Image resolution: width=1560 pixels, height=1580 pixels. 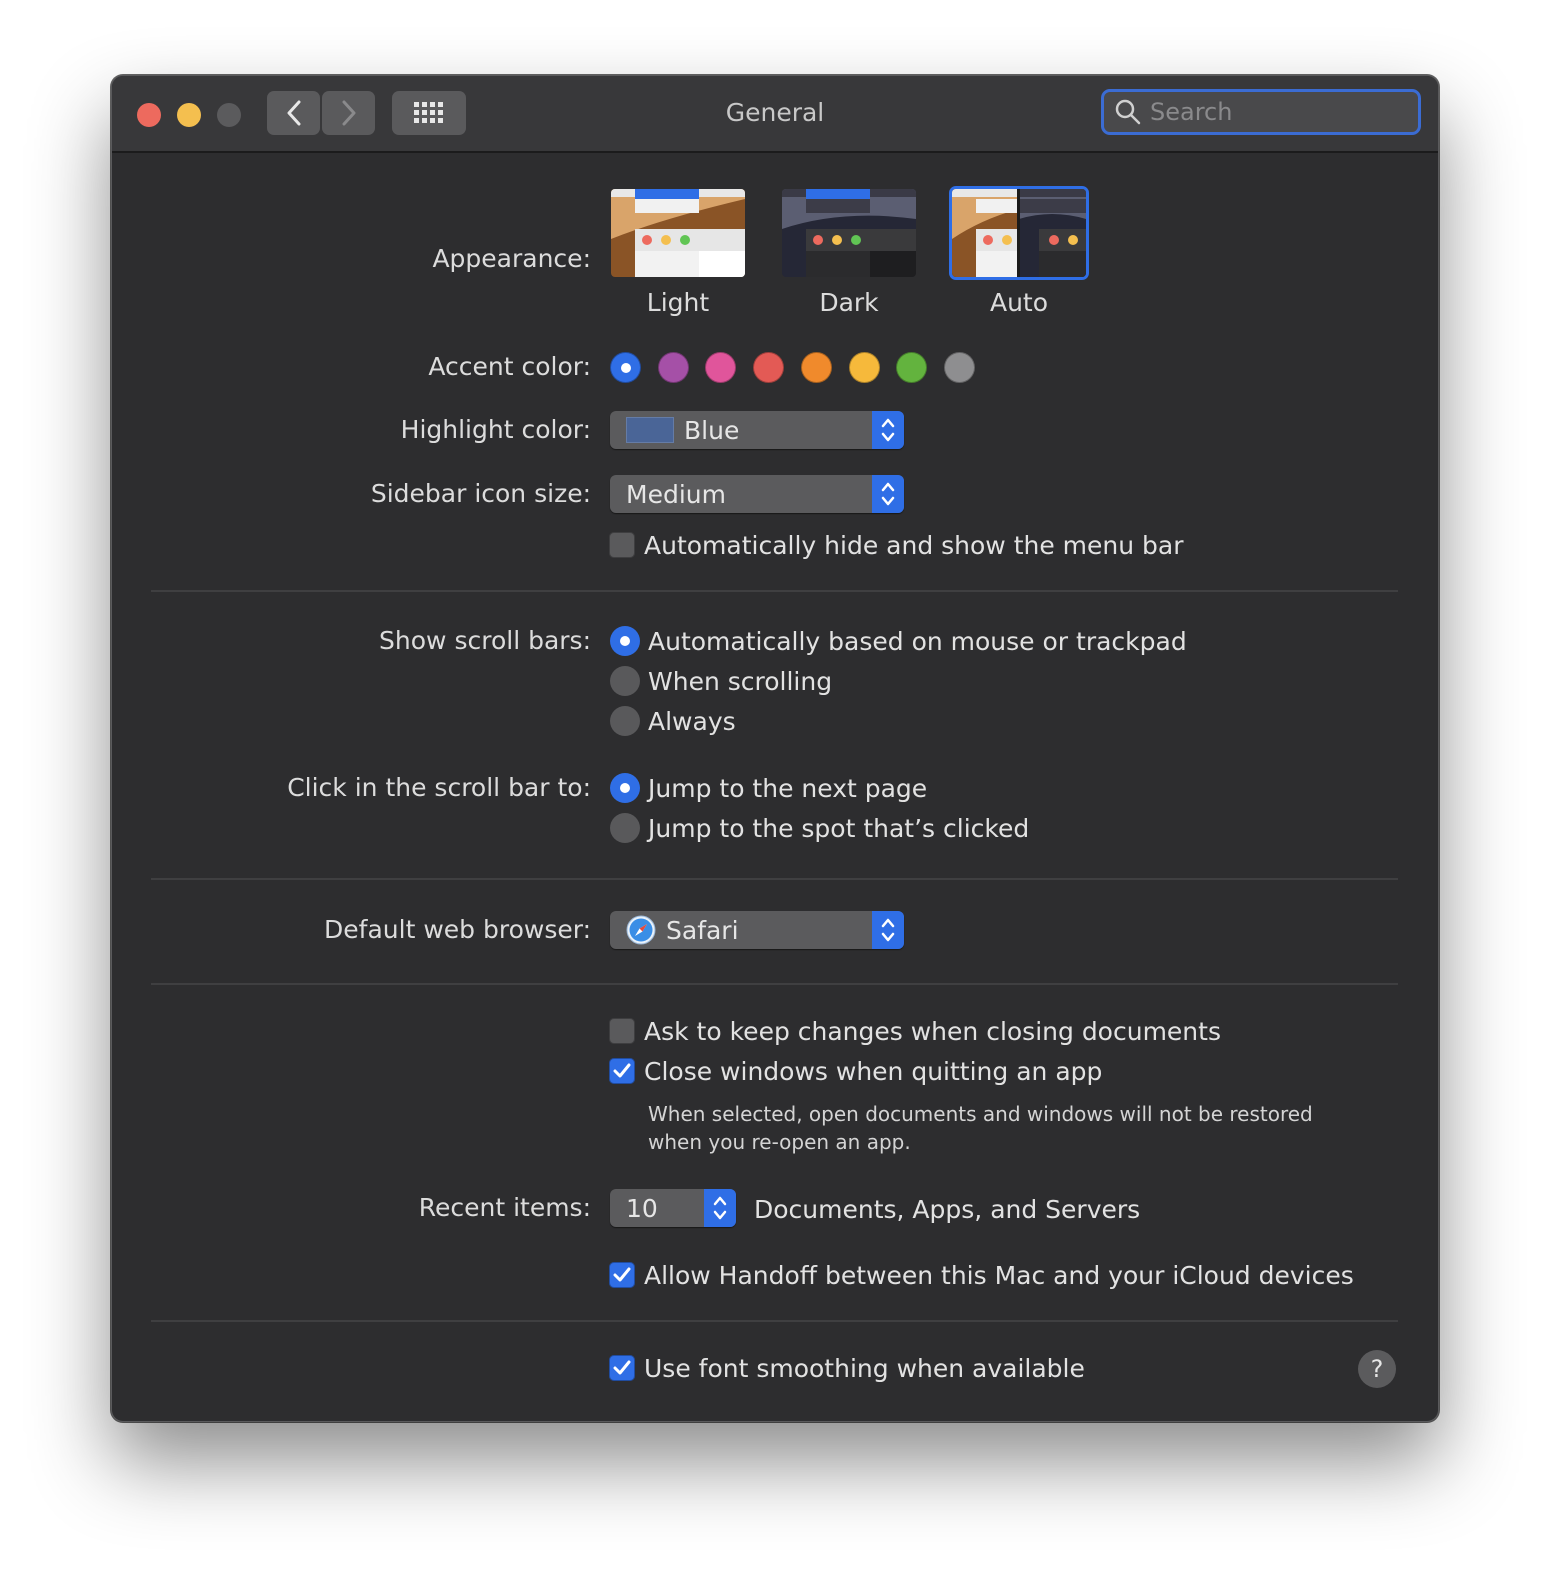 I want to click on close-windows-checkbox, so click(x=622, y=1071).